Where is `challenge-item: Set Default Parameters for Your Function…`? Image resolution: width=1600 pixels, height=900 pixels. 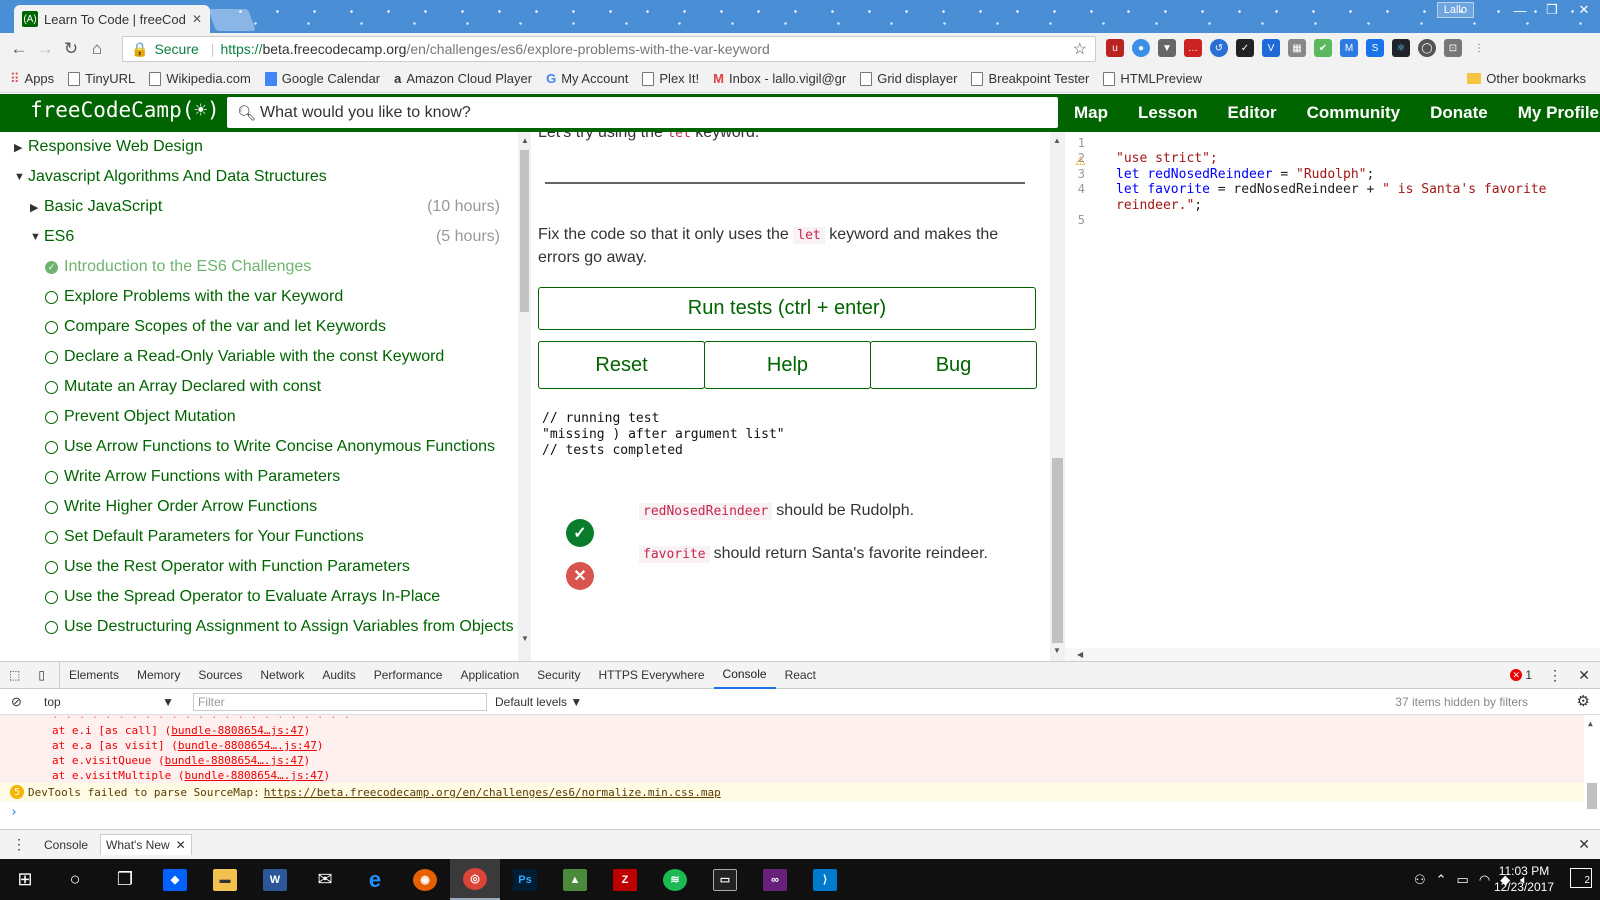
challenge-item: Set Default Parameters for Your Function… is located at coordinates (288, 537).